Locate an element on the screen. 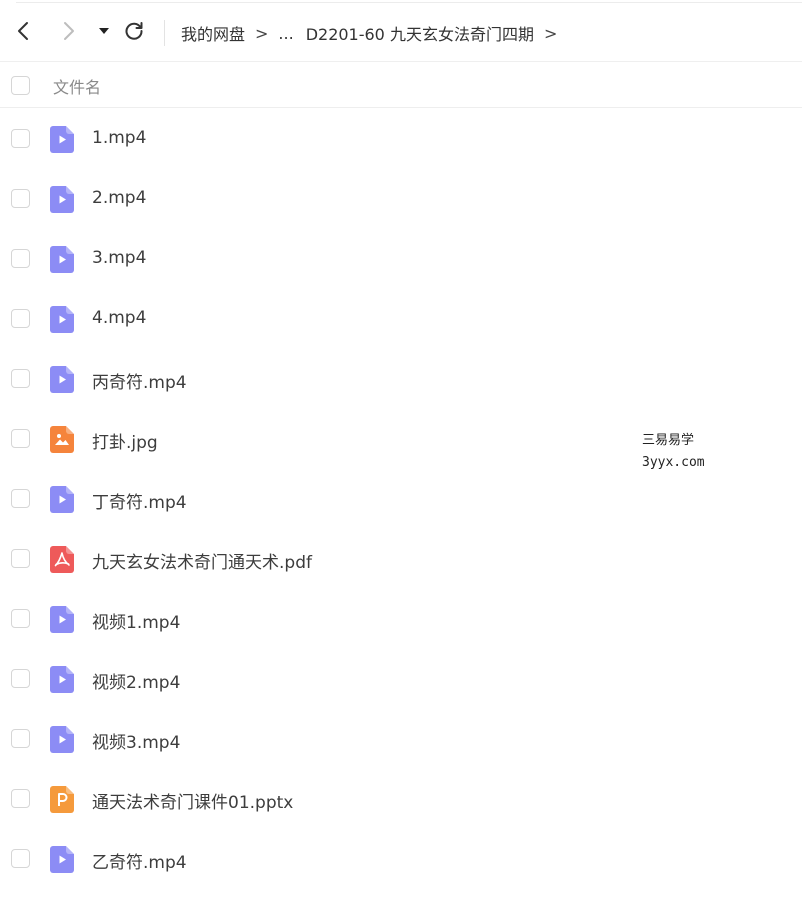 The height and width of the screenshot is (901, 802). caret-down-icon is located at coordinates (104, 31).